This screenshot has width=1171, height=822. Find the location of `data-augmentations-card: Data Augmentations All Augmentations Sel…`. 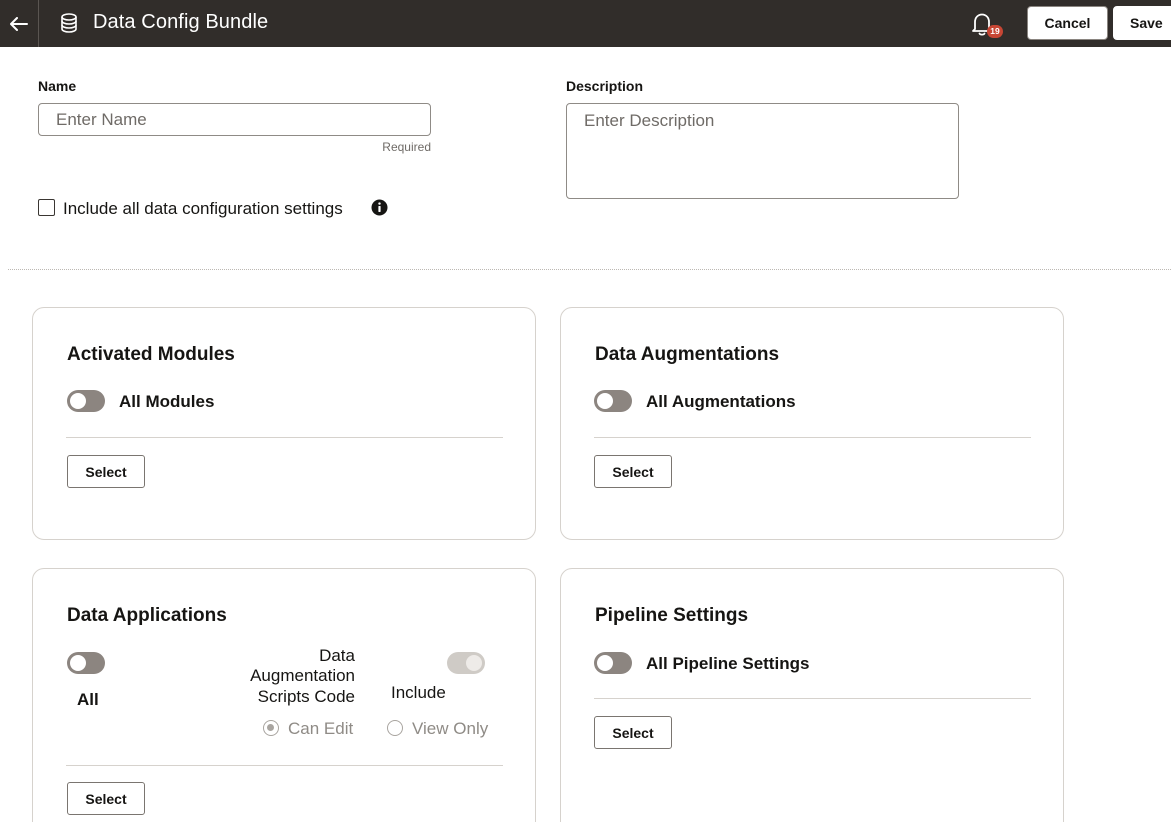

data-augmentations-card: Data Augmentations All Augmentations Sel… is located at coordinates (812, 423).